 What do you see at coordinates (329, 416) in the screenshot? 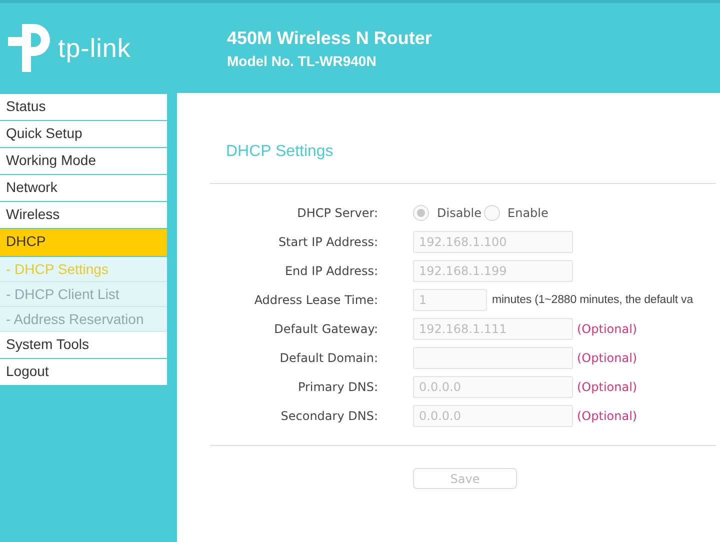
I see `field-label: Secondary DNS:` at bounding box center [329, 416].